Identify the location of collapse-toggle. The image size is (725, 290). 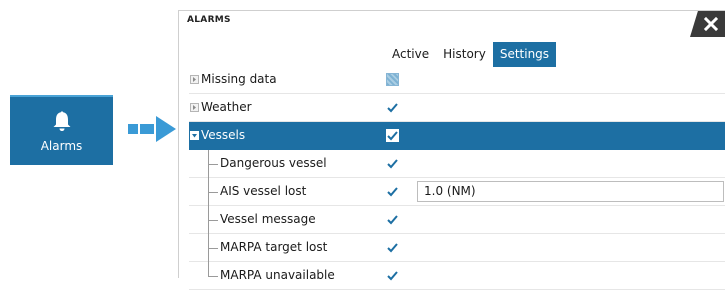
(194, 135).